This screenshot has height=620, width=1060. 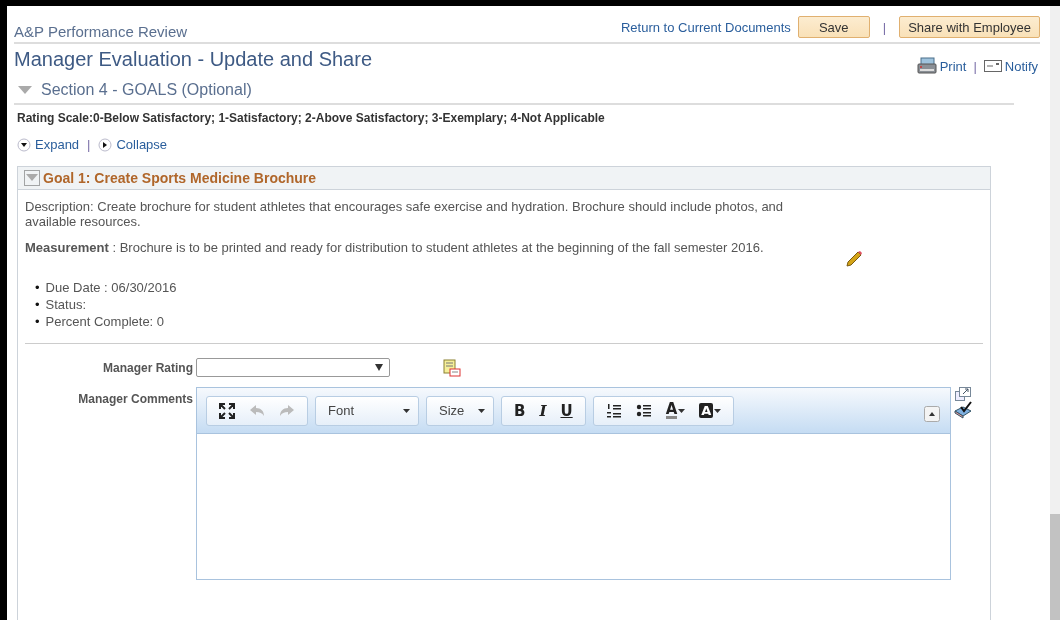 What do you see at coordinates (111, 287) in the screenshot?
I see `goal-detail: Due Date : 06/30/2016` at bounding box center [111, 287].